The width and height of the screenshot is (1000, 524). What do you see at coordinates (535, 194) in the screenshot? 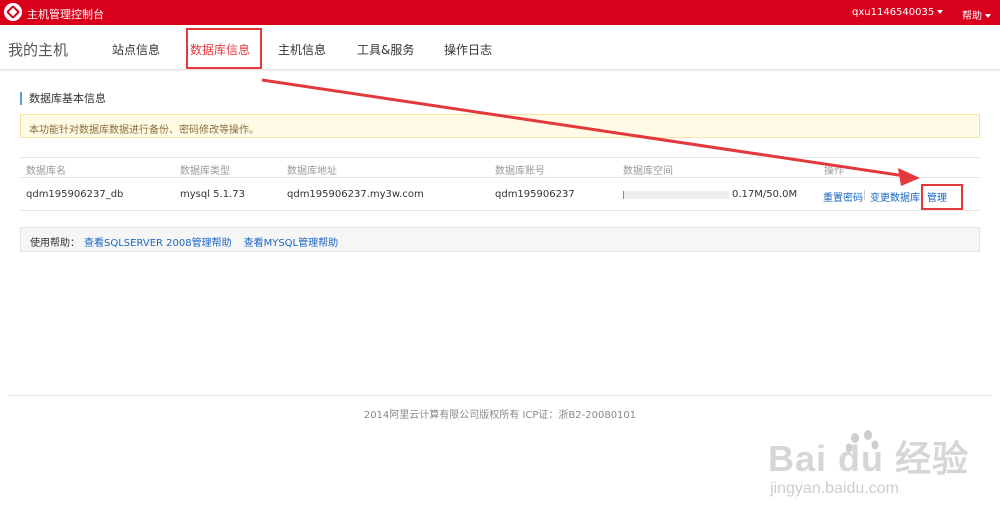
I see `db-account-cell: qdm195906237` at bounding box center [535, 194].